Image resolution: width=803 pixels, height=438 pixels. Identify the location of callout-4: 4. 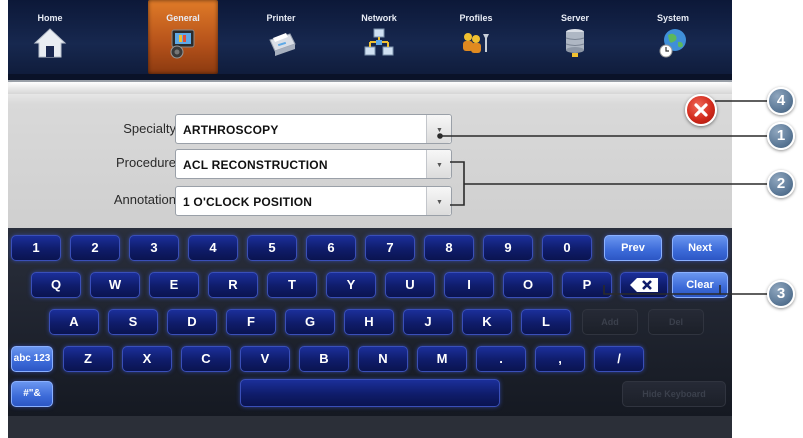
(781, 101).